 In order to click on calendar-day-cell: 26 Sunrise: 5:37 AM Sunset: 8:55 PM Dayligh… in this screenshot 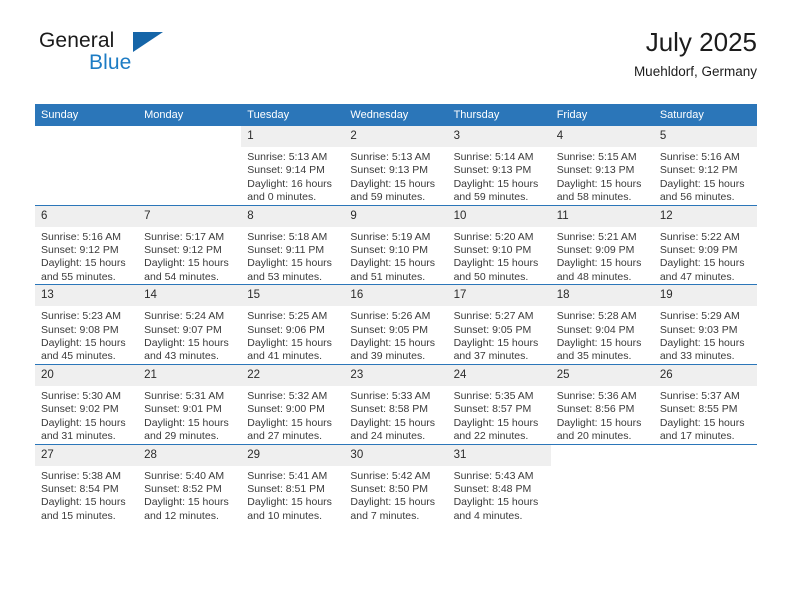, I will do `click(705, 403)`.